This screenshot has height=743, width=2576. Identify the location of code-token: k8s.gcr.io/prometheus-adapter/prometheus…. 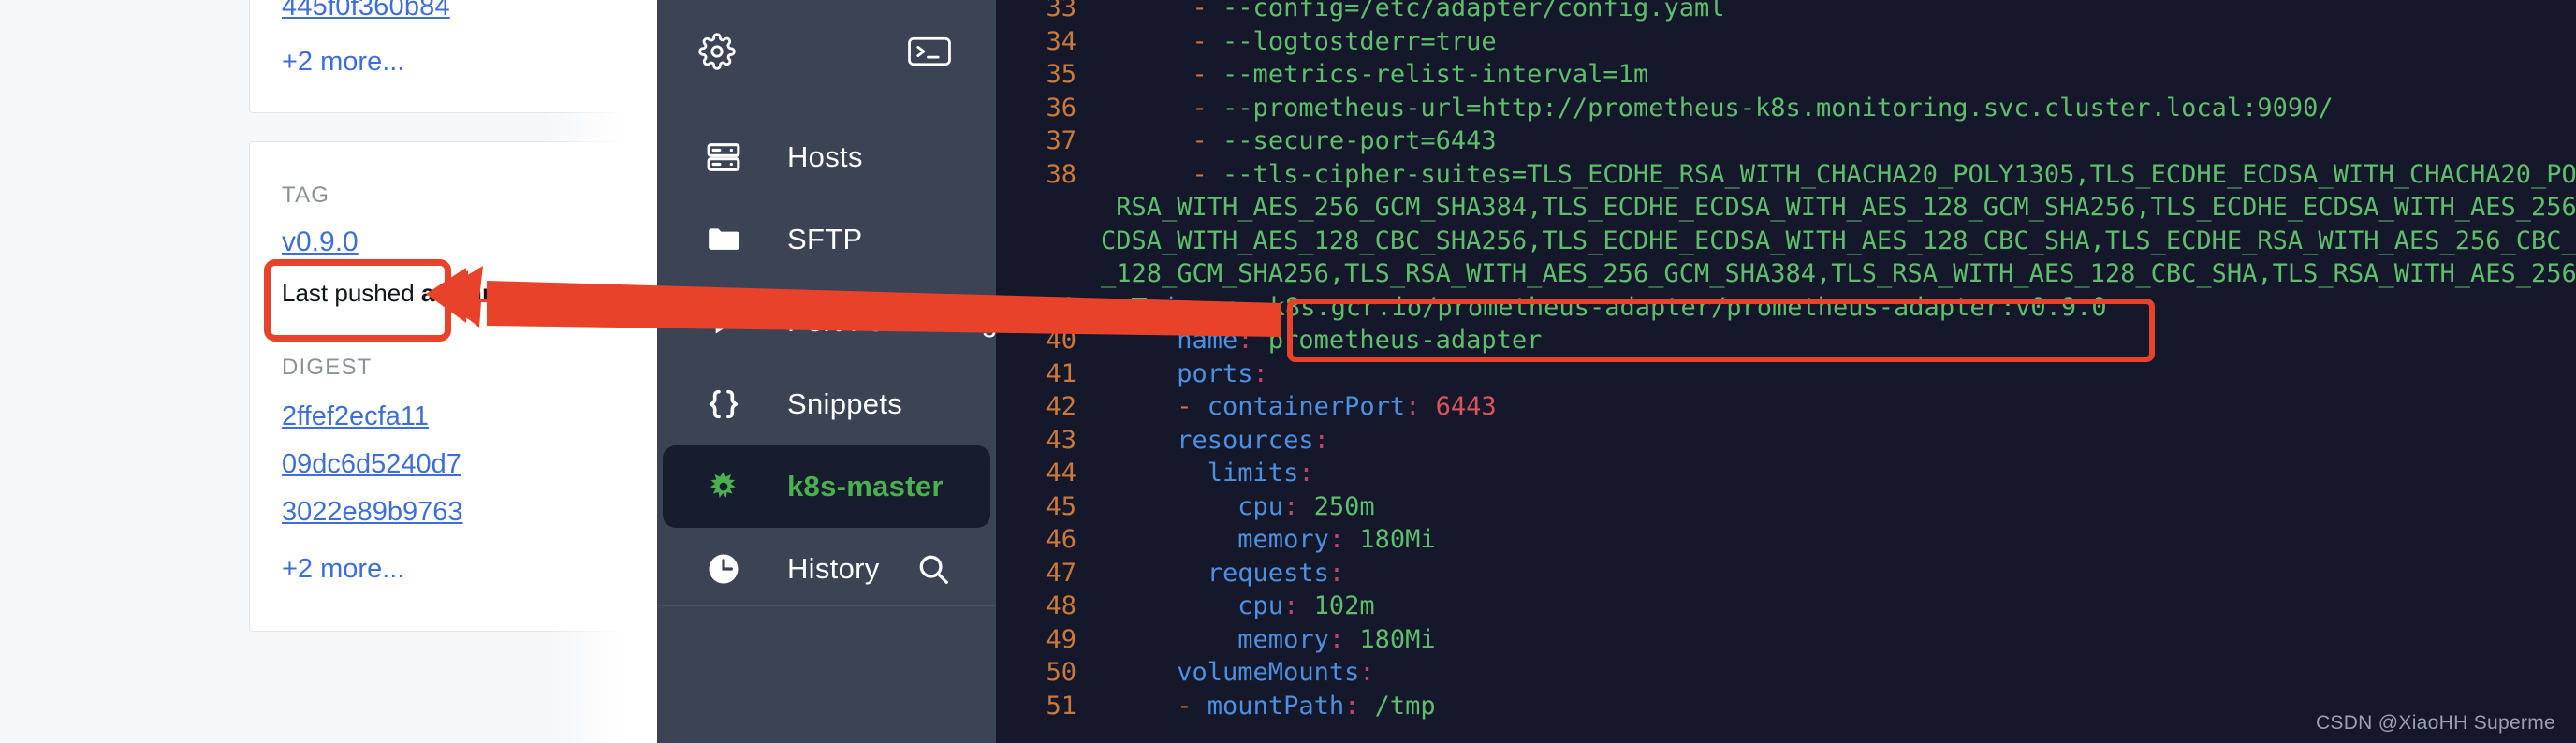
(1688, 307).